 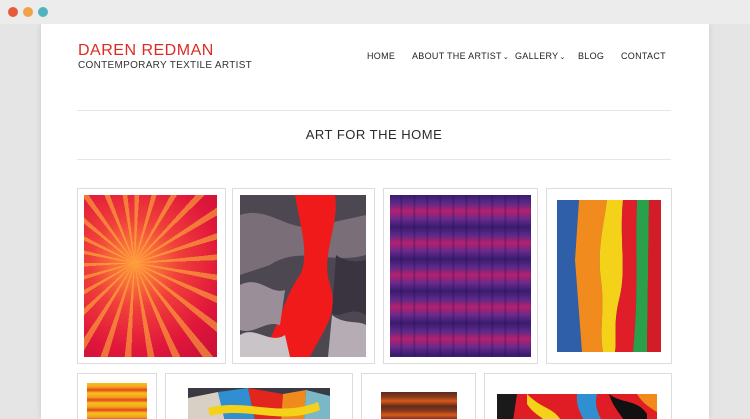 I want to click on site-title: DAREN REDMAN, so click(x=146, y=51).